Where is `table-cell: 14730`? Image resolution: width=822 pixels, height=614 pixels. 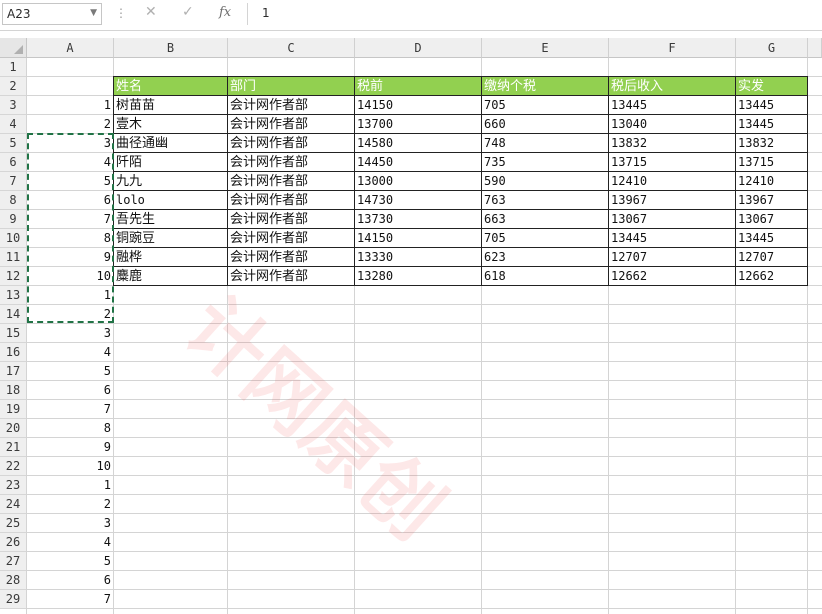
table-cell: 14730 is located at coordinates (418, 200).